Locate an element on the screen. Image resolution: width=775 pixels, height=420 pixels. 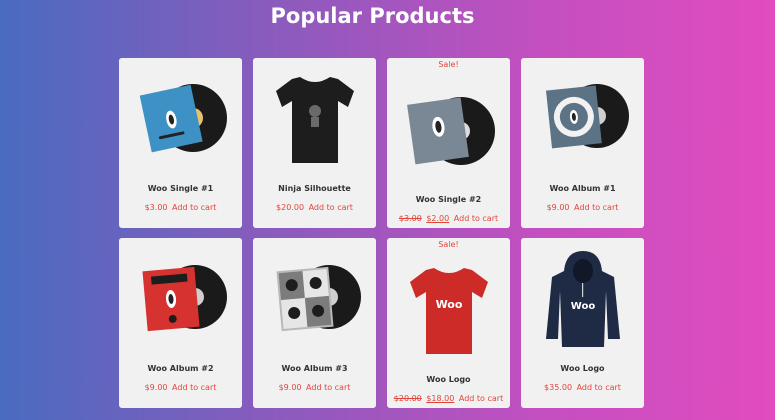
tshirt-black-icon is located at coordinates (314, 120).